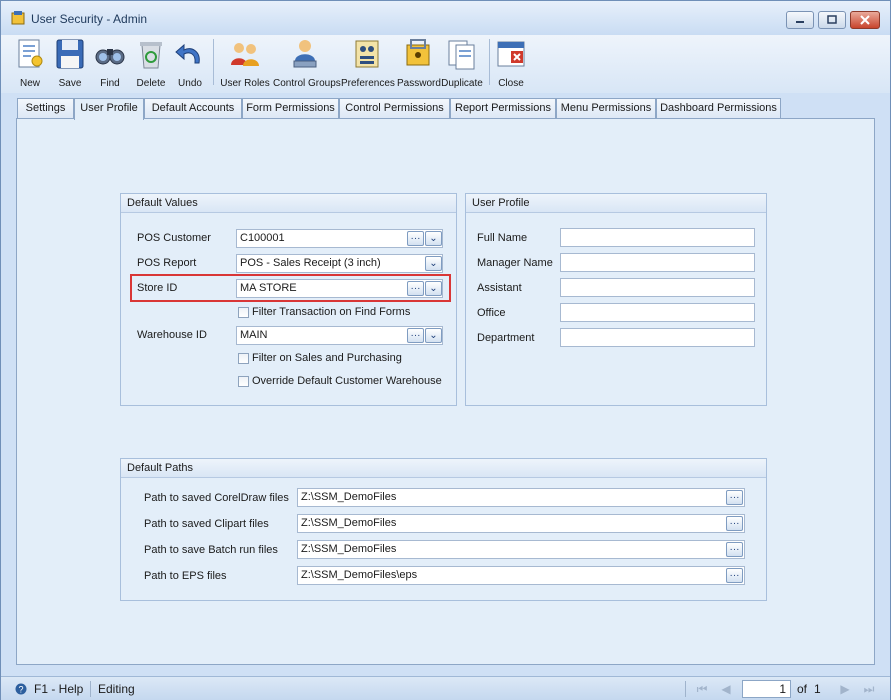 This screenshot has width=891, height=700. I want to click on pos-report-label: POS Report, so click(167, 263).